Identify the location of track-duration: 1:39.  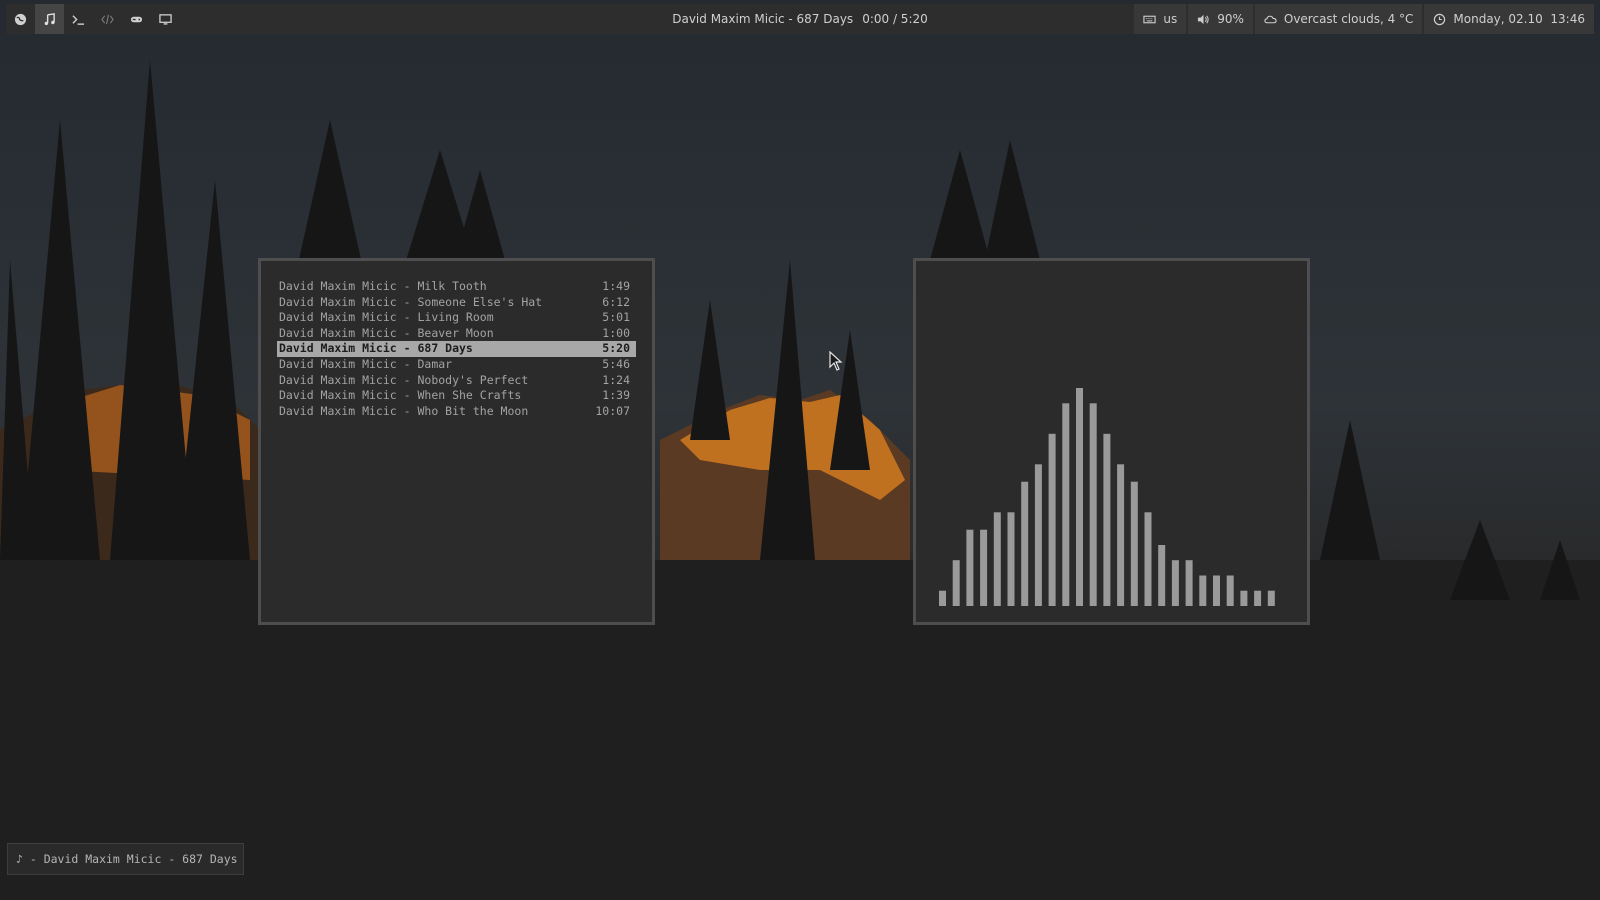
(616, 395).